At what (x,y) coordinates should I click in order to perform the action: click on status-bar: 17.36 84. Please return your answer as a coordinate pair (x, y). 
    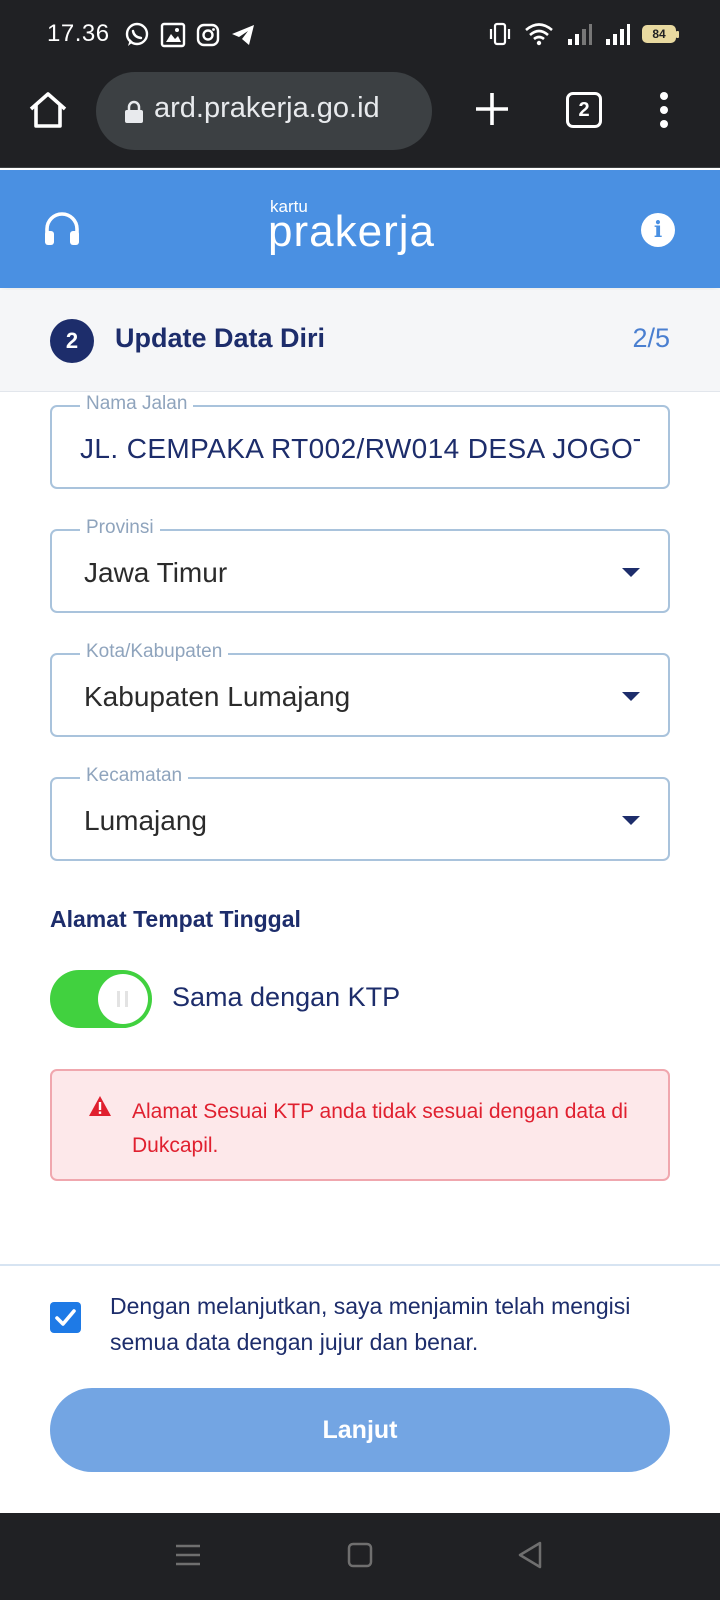
    Looking at the image, I should click on (360, 35).